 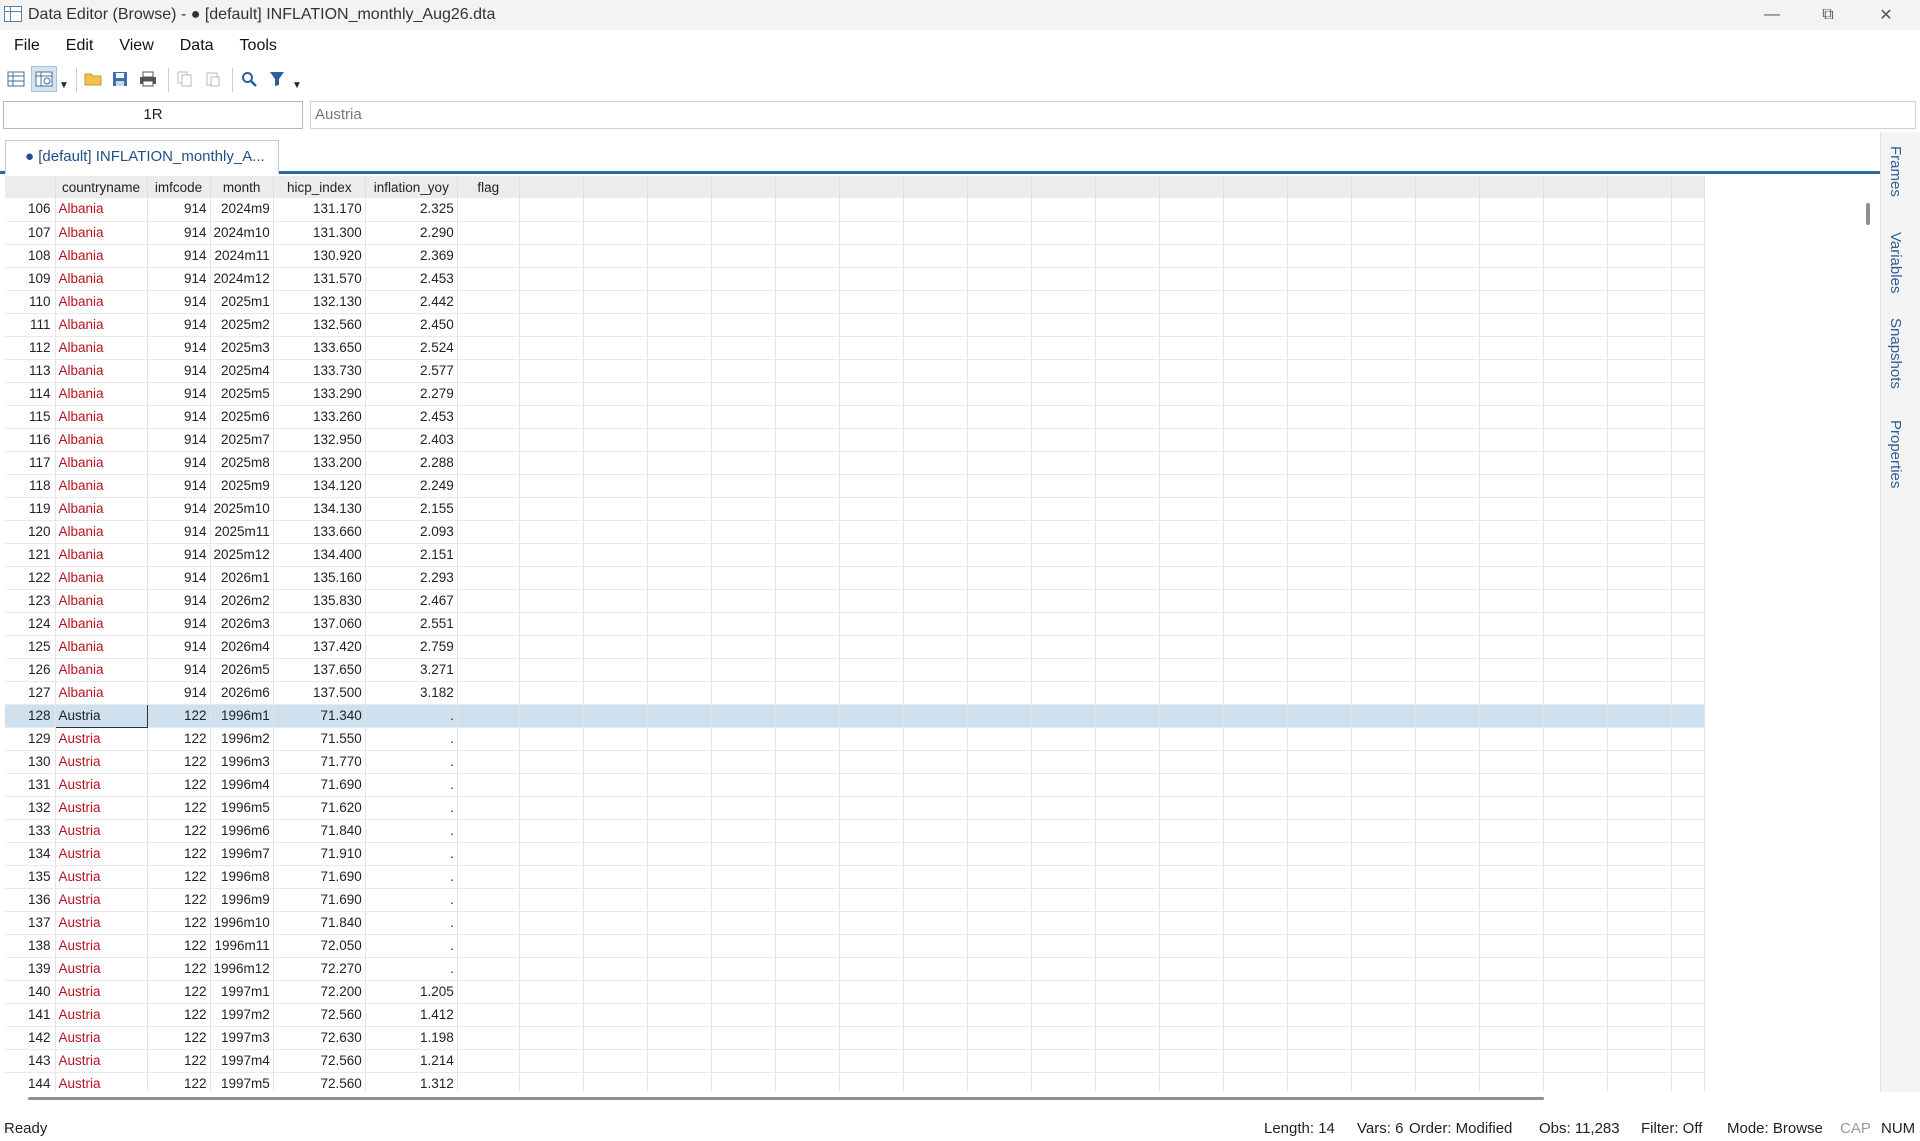 I want to click on cell-inflation-yoy: 2.403, so click(x=411, y=440).